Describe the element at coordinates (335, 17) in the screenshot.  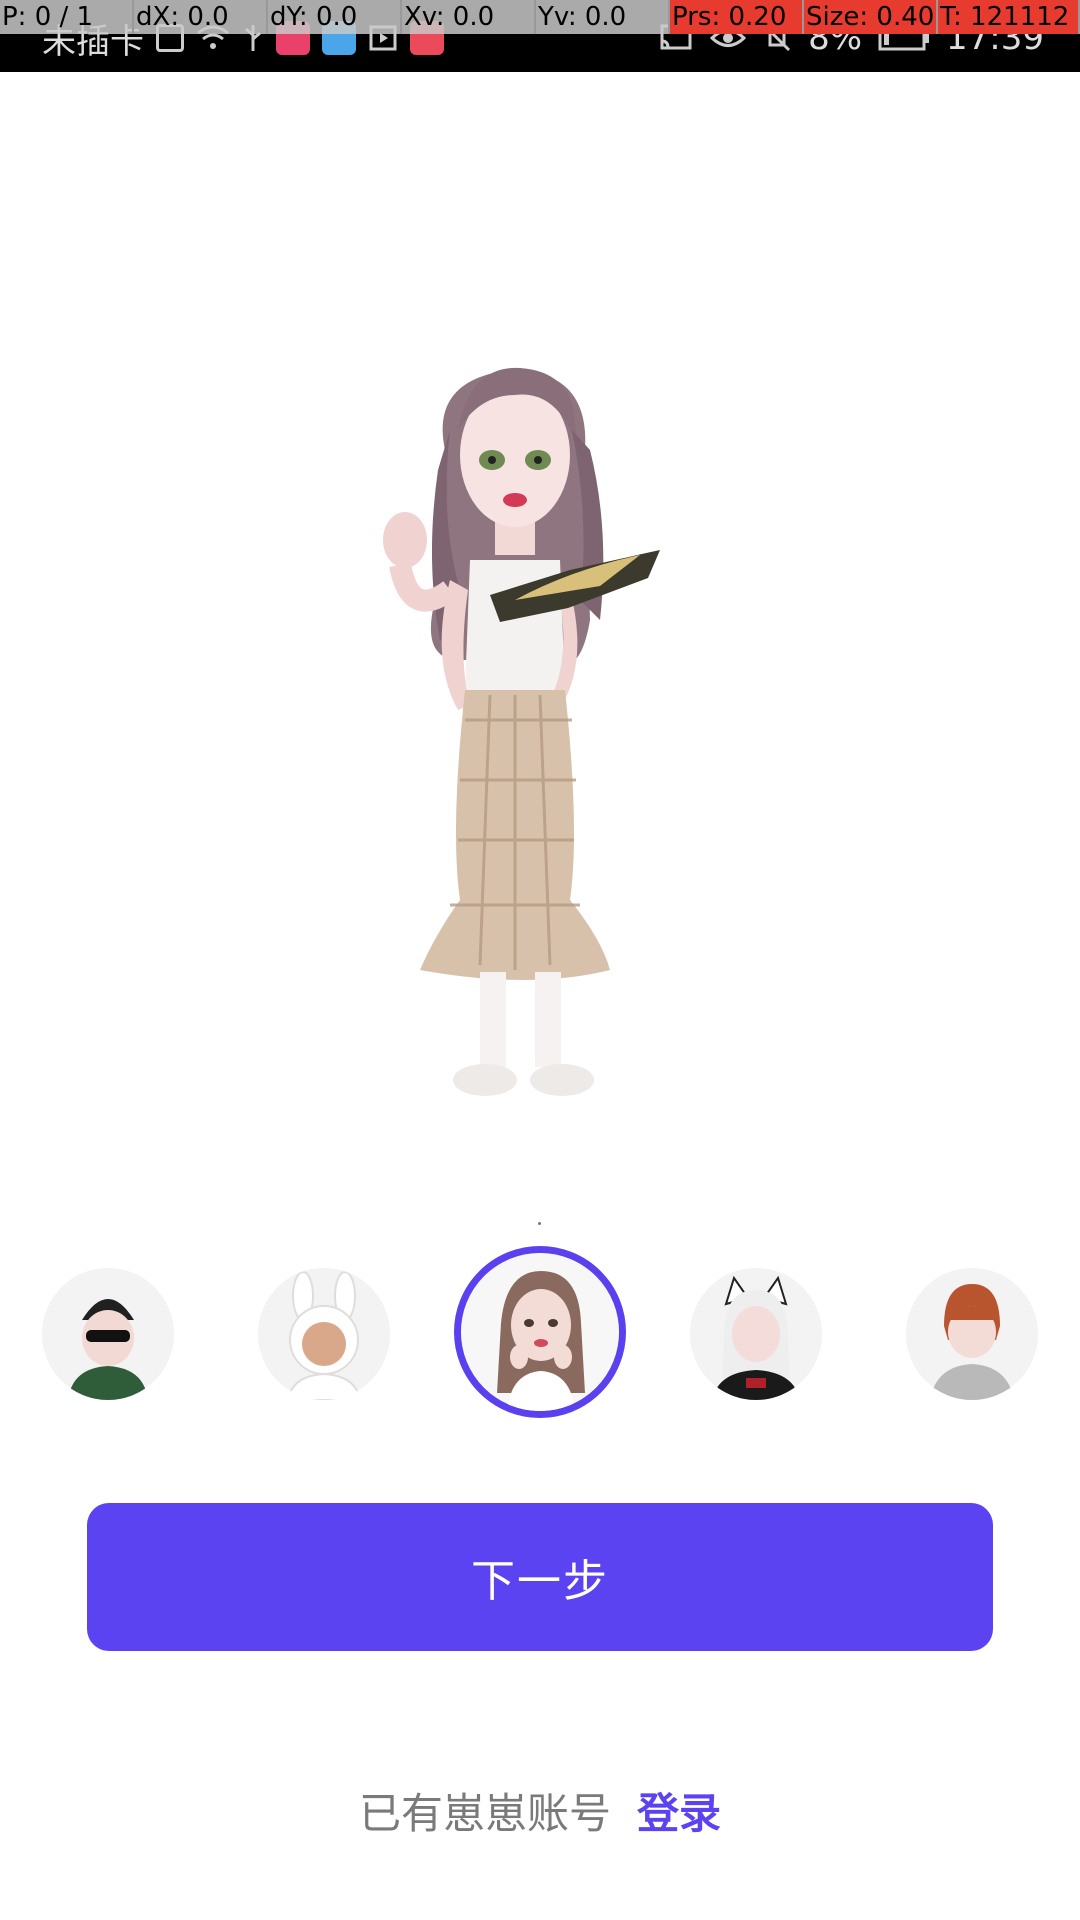
I see `debug-dy: dY: 0.0` at that location.